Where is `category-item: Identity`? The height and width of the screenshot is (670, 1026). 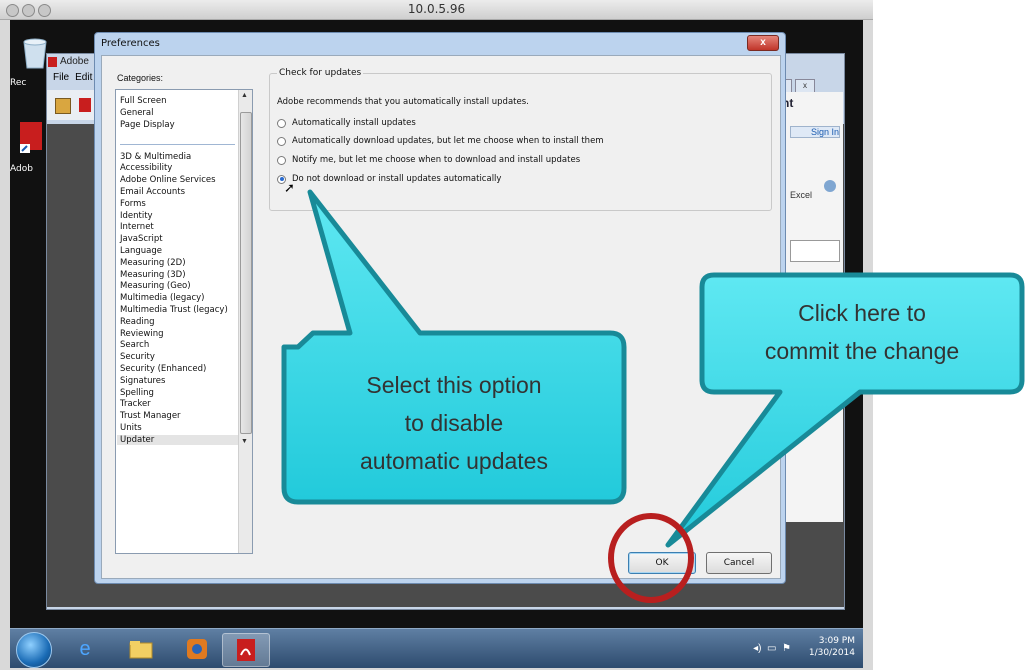
category-item: Identity is located at coordinates (136, 216).